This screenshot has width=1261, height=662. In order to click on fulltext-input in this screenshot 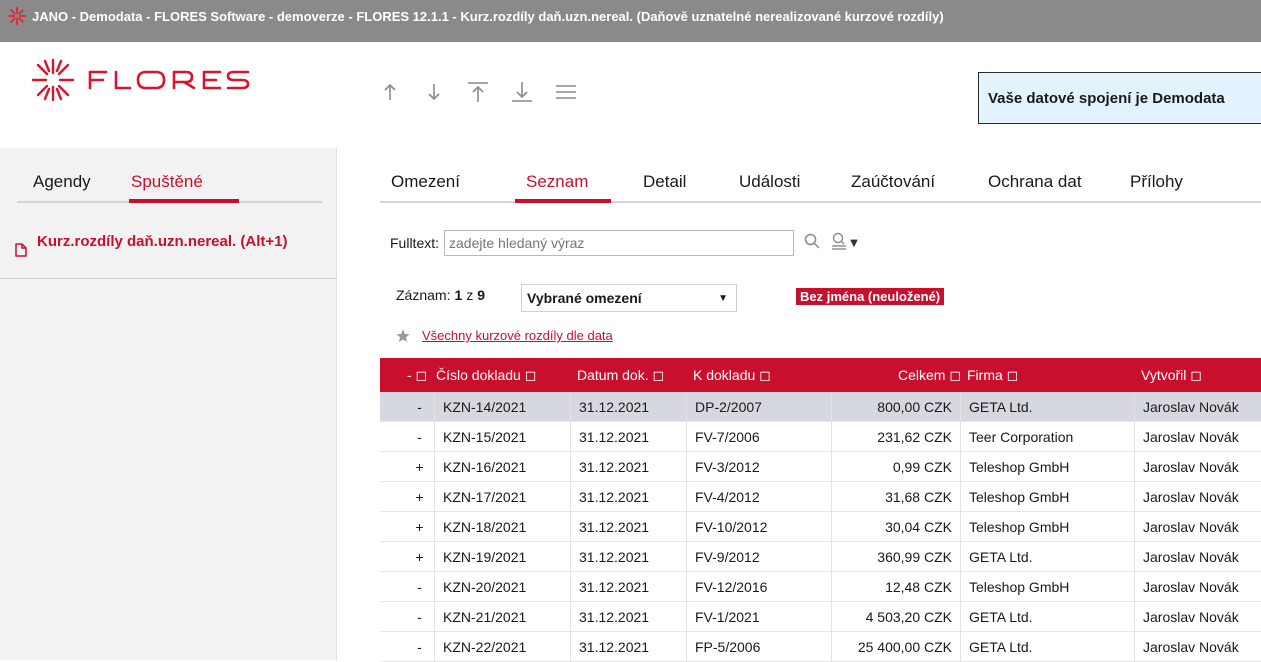, I will do `click(619, 243)`.